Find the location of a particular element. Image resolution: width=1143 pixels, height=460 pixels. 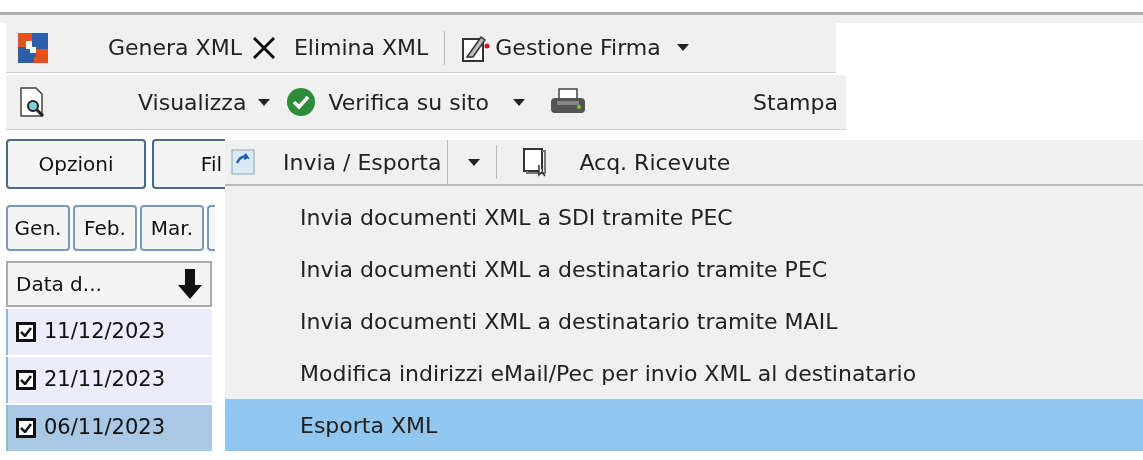

menu-item: Invia documenti XML a destinatario tramite PEC is located at coordinates (684, 269).